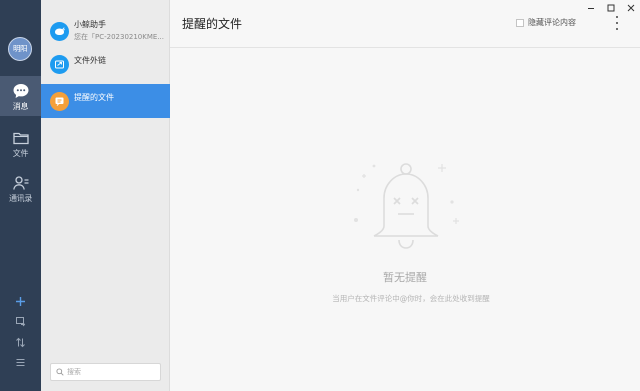 The height and width of the screenshot is (391, 640). I want to click on conversation-title: 提醒的文件, so click(94, 97).